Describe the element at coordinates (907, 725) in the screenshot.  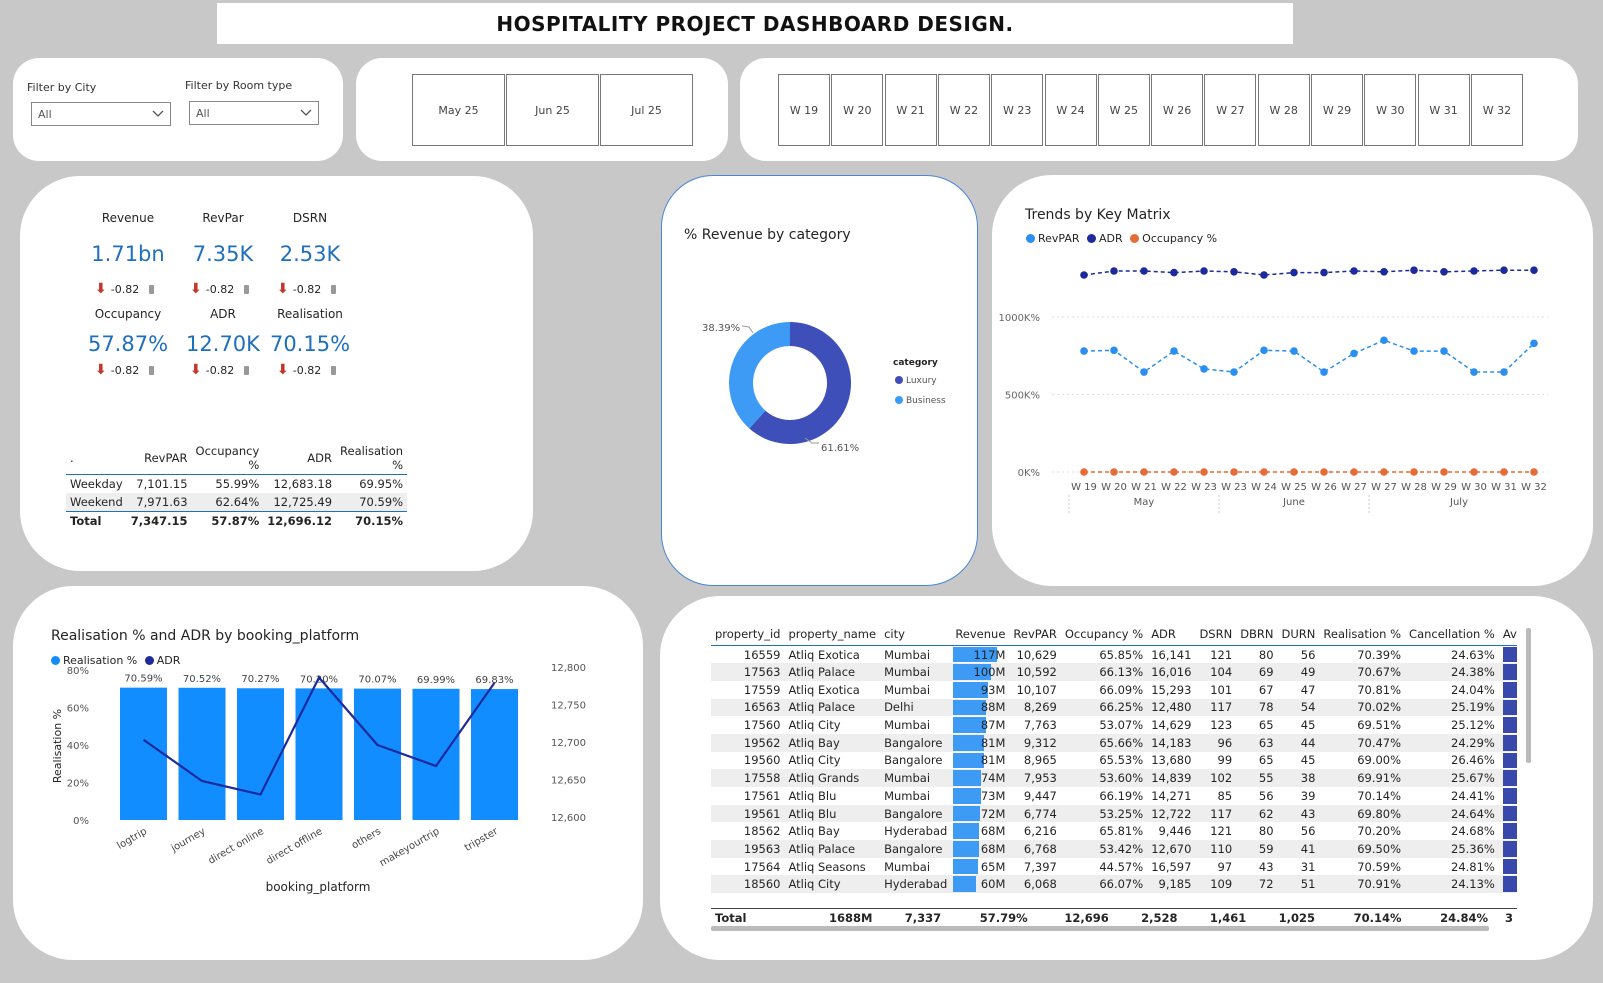
I see `table-cell: Mumbai` at that location.